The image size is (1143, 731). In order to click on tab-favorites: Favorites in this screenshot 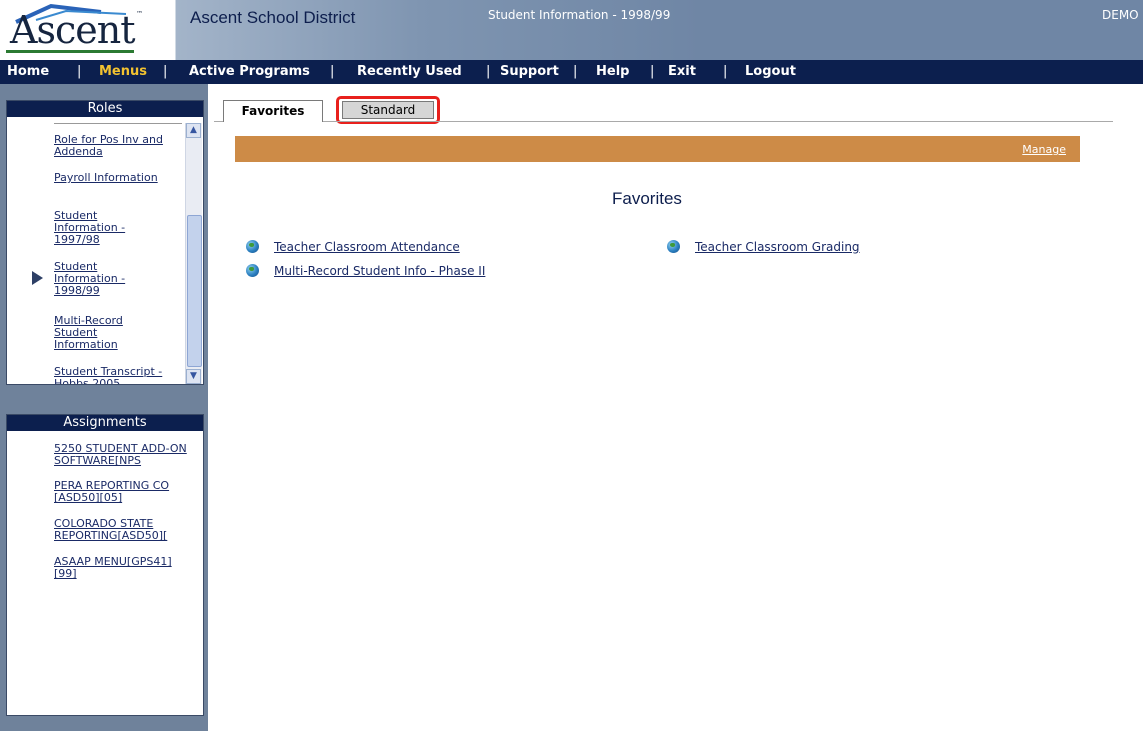, I will do `click(273, 111)`.